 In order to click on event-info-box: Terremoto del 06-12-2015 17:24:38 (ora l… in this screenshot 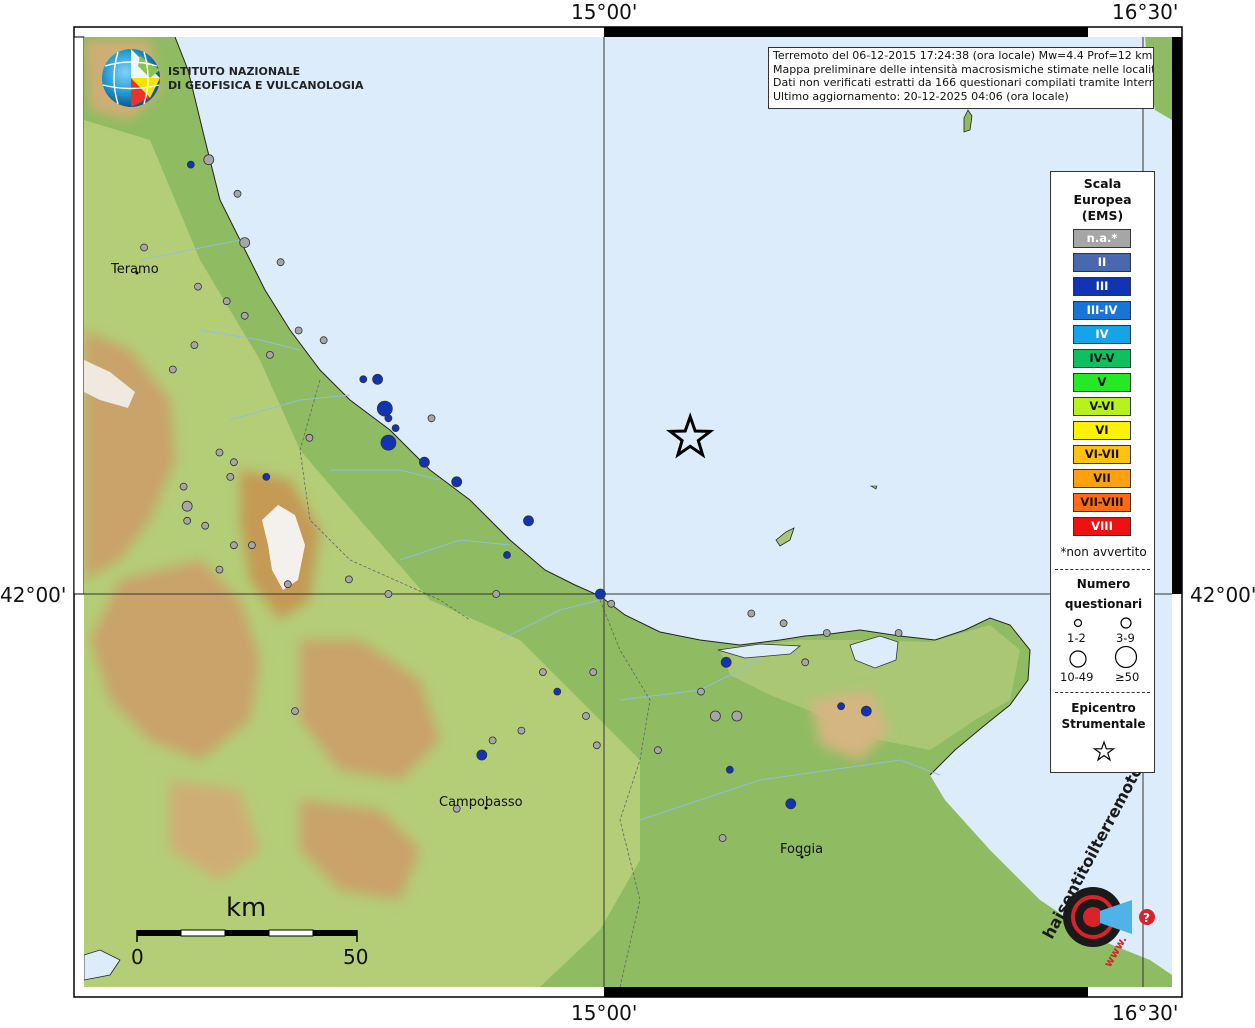, I will do `click(961, 78)`.